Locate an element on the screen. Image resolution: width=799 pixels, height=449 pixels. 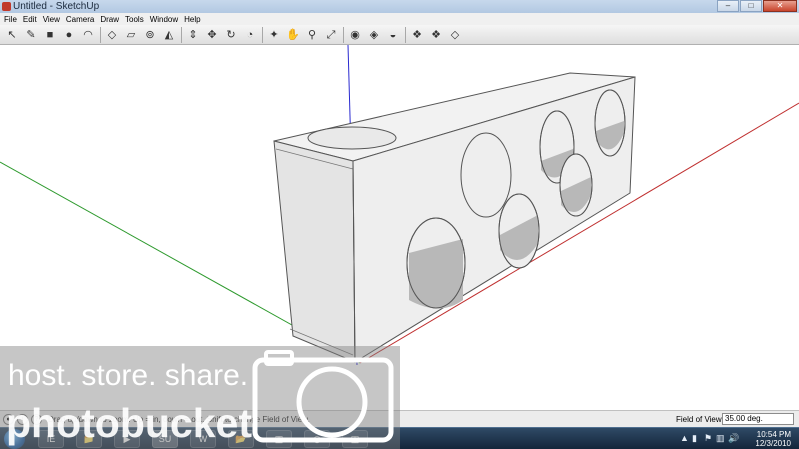
clock-date: 12/3/2010 is located at coordinates (773, 443).